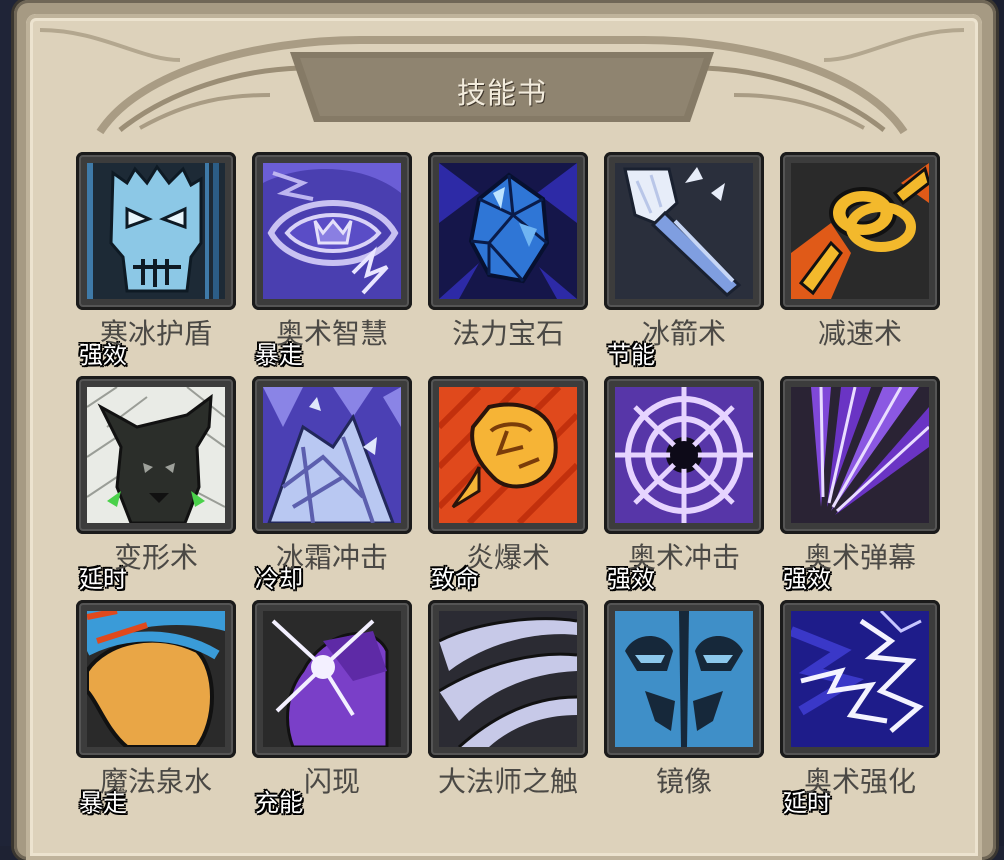  I want to click on skill-card: 法力宝石, so click(508, 262).